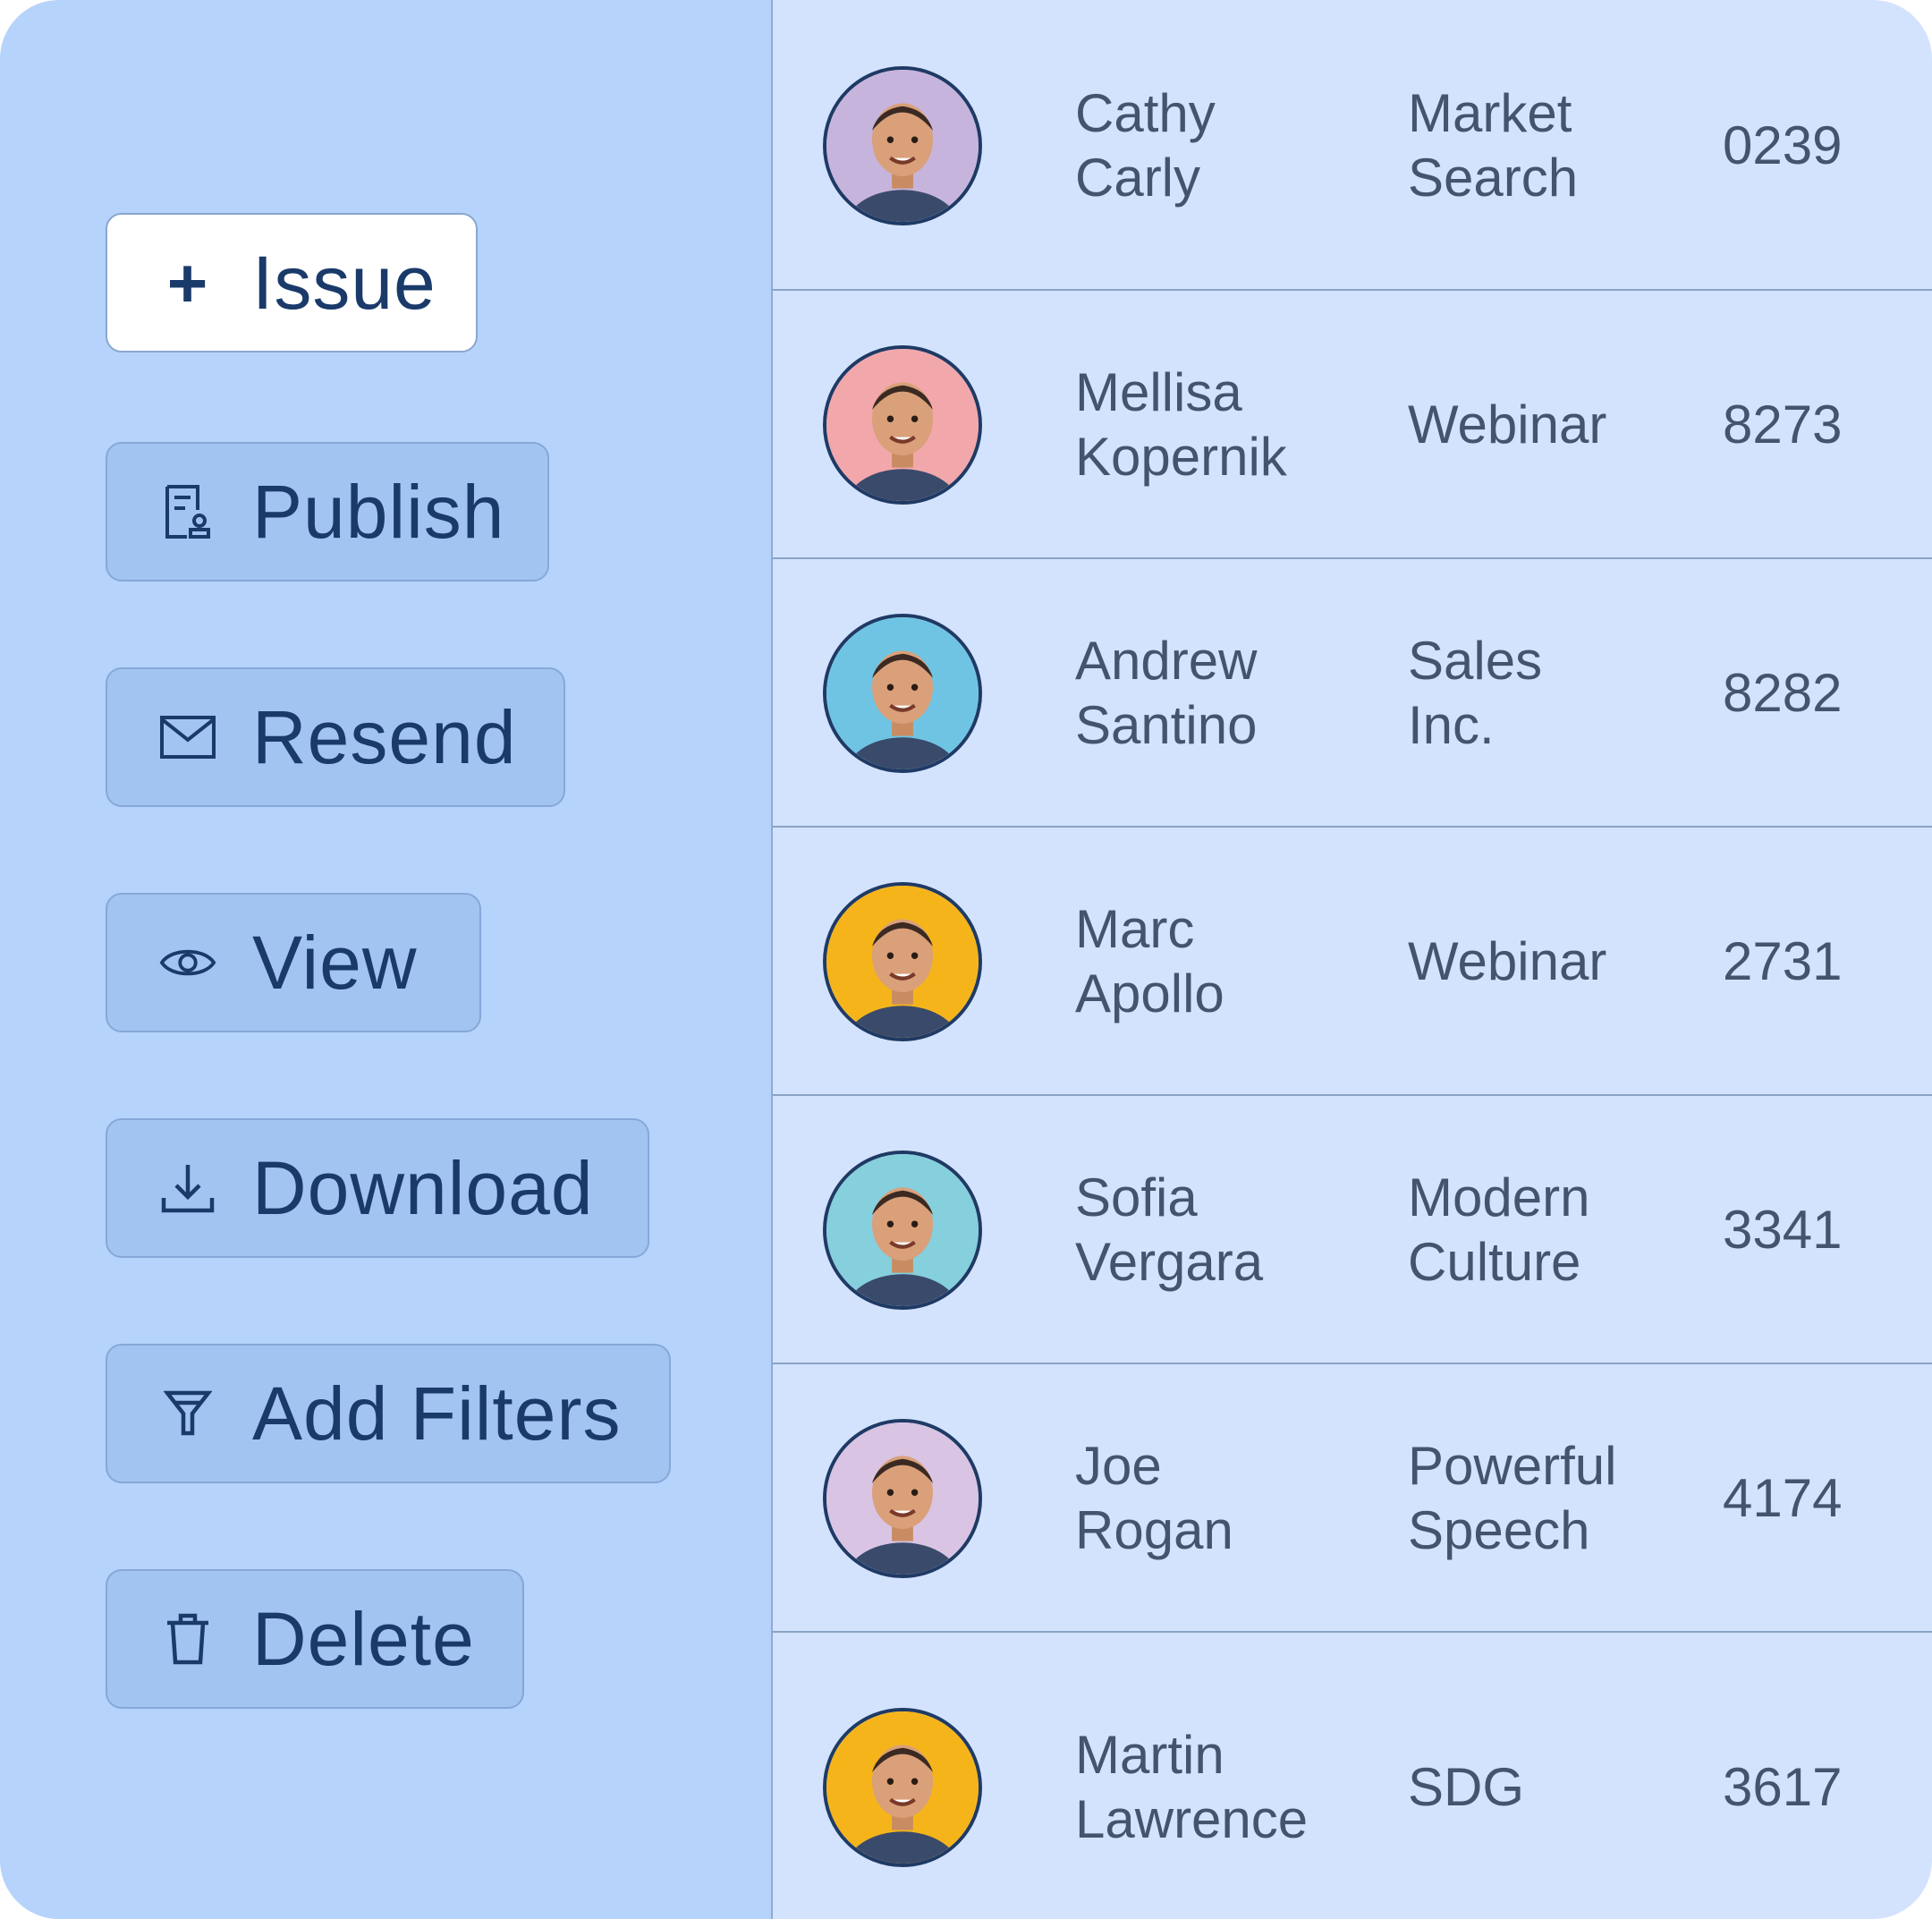 This screenshot has height=1919, width=1932. I want to click on contact-id: 8273, so click(1825, 425).